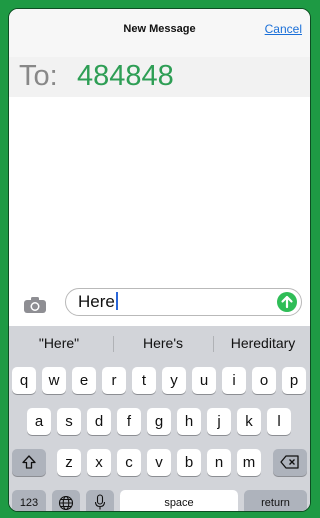 This screenshot has width=320, height=518. I want to click on key-g: g, so click(159, 421).